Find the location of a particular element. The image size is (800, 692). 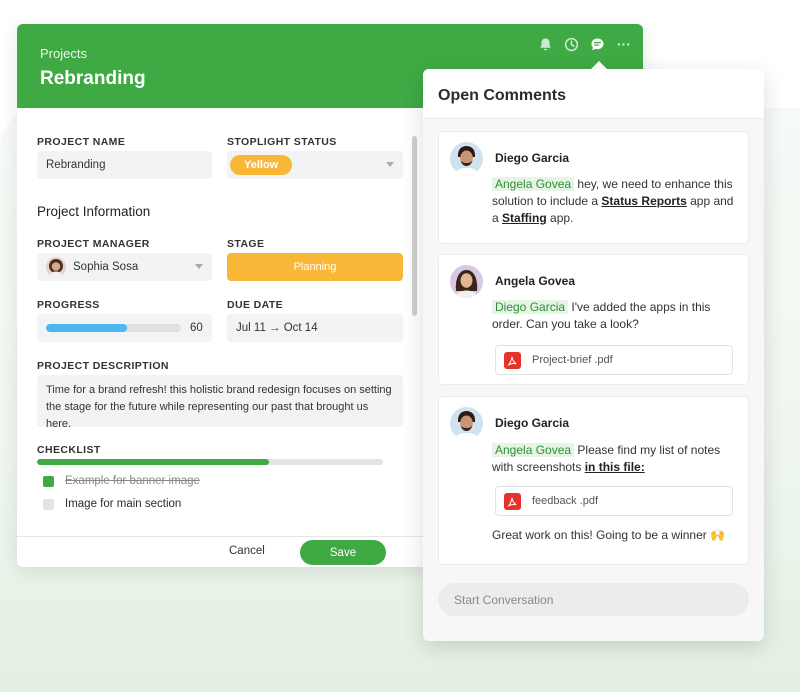

scrollbar is located at coordinates (414, 226).